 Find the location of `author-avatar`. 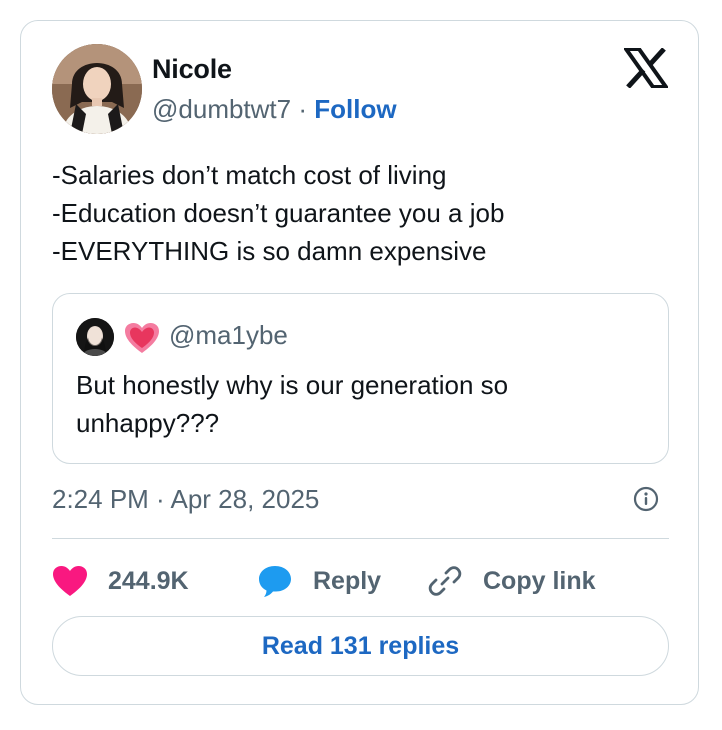

author-avatar is located at coordinates (97, 89).